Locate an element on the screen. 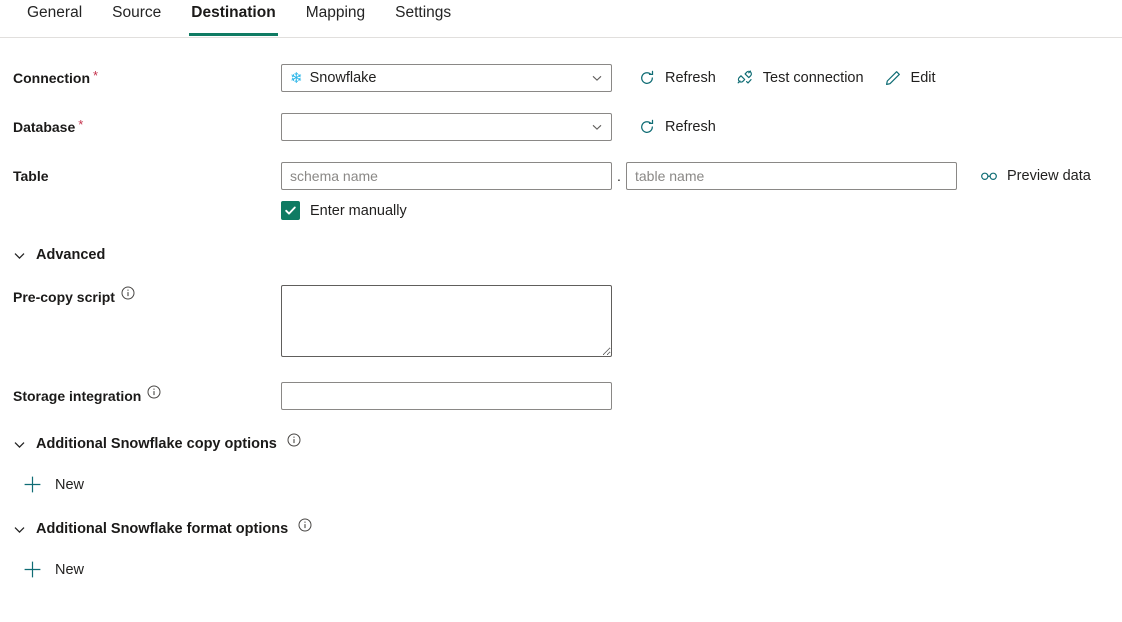  tab-label: Settings is located at coordinates (423, 12).